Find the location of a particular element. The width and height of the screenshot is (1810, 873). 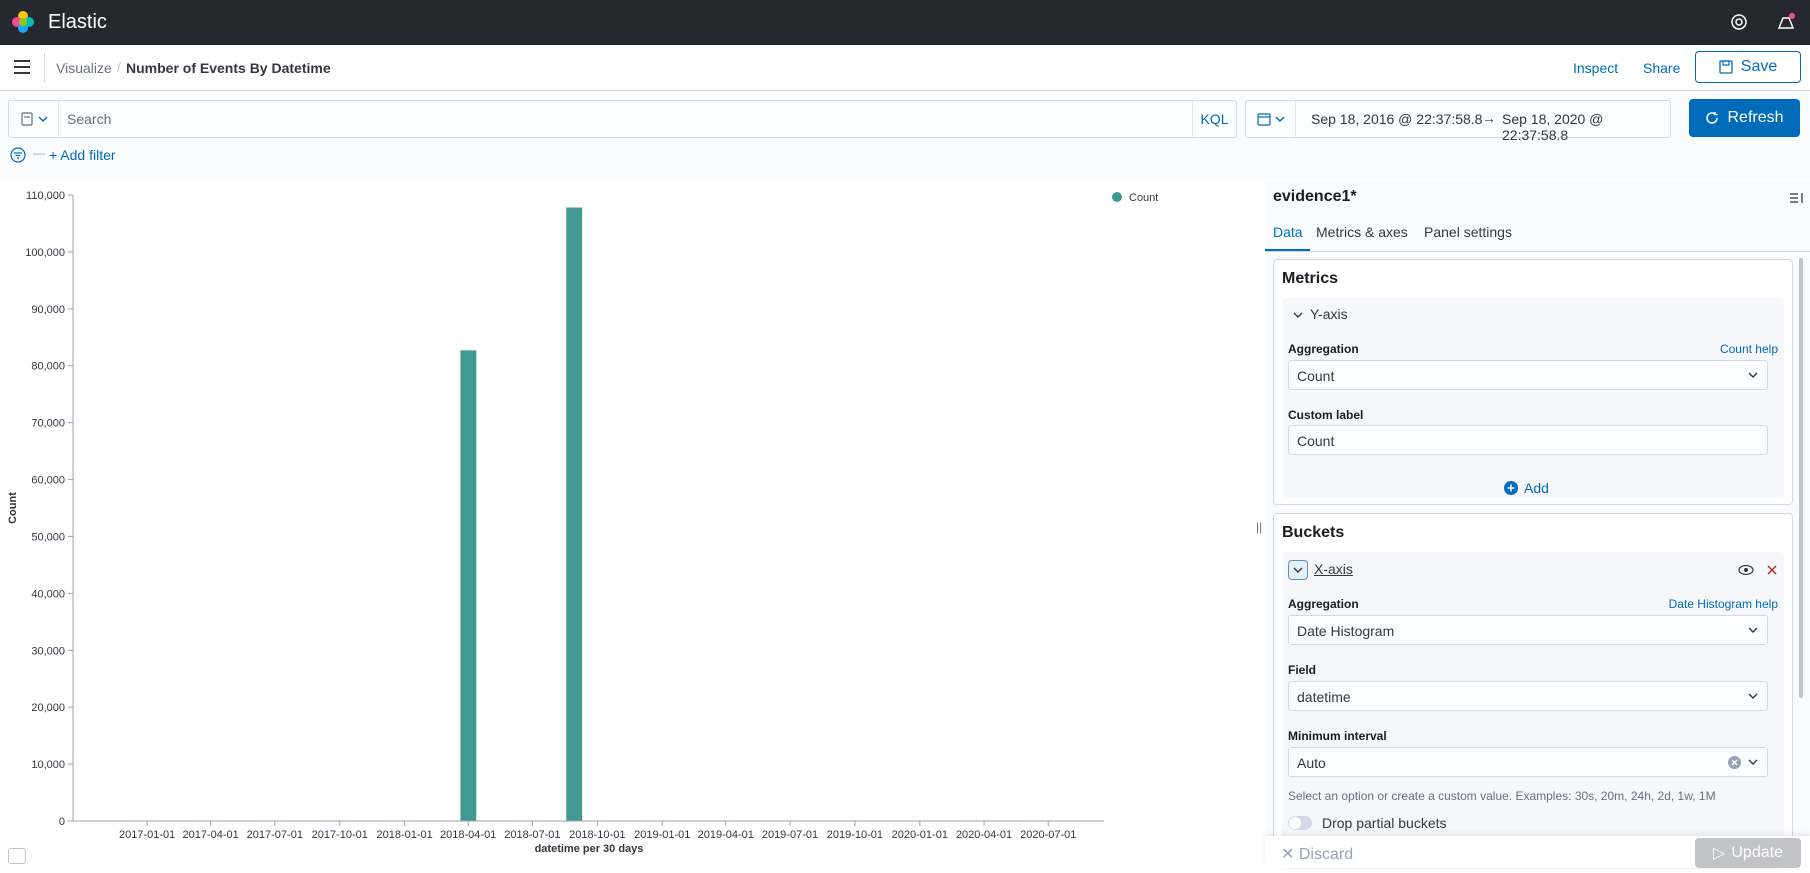

x-tick-label: 2018-07-01 is located at coordinates (532, 835).